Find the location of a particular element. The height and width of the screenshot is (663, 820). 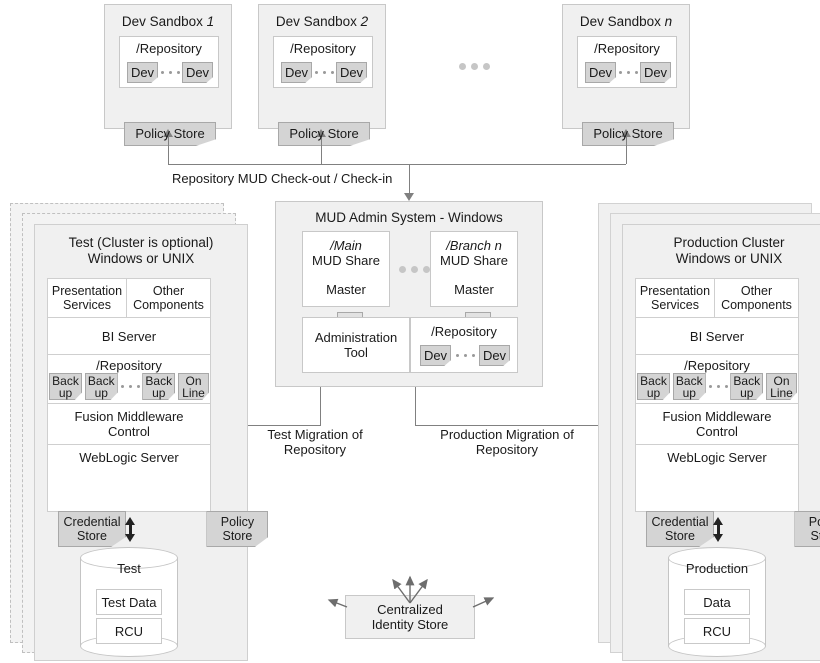

test-presentation-services: Presentation Services is located at coordinates (87, 298).